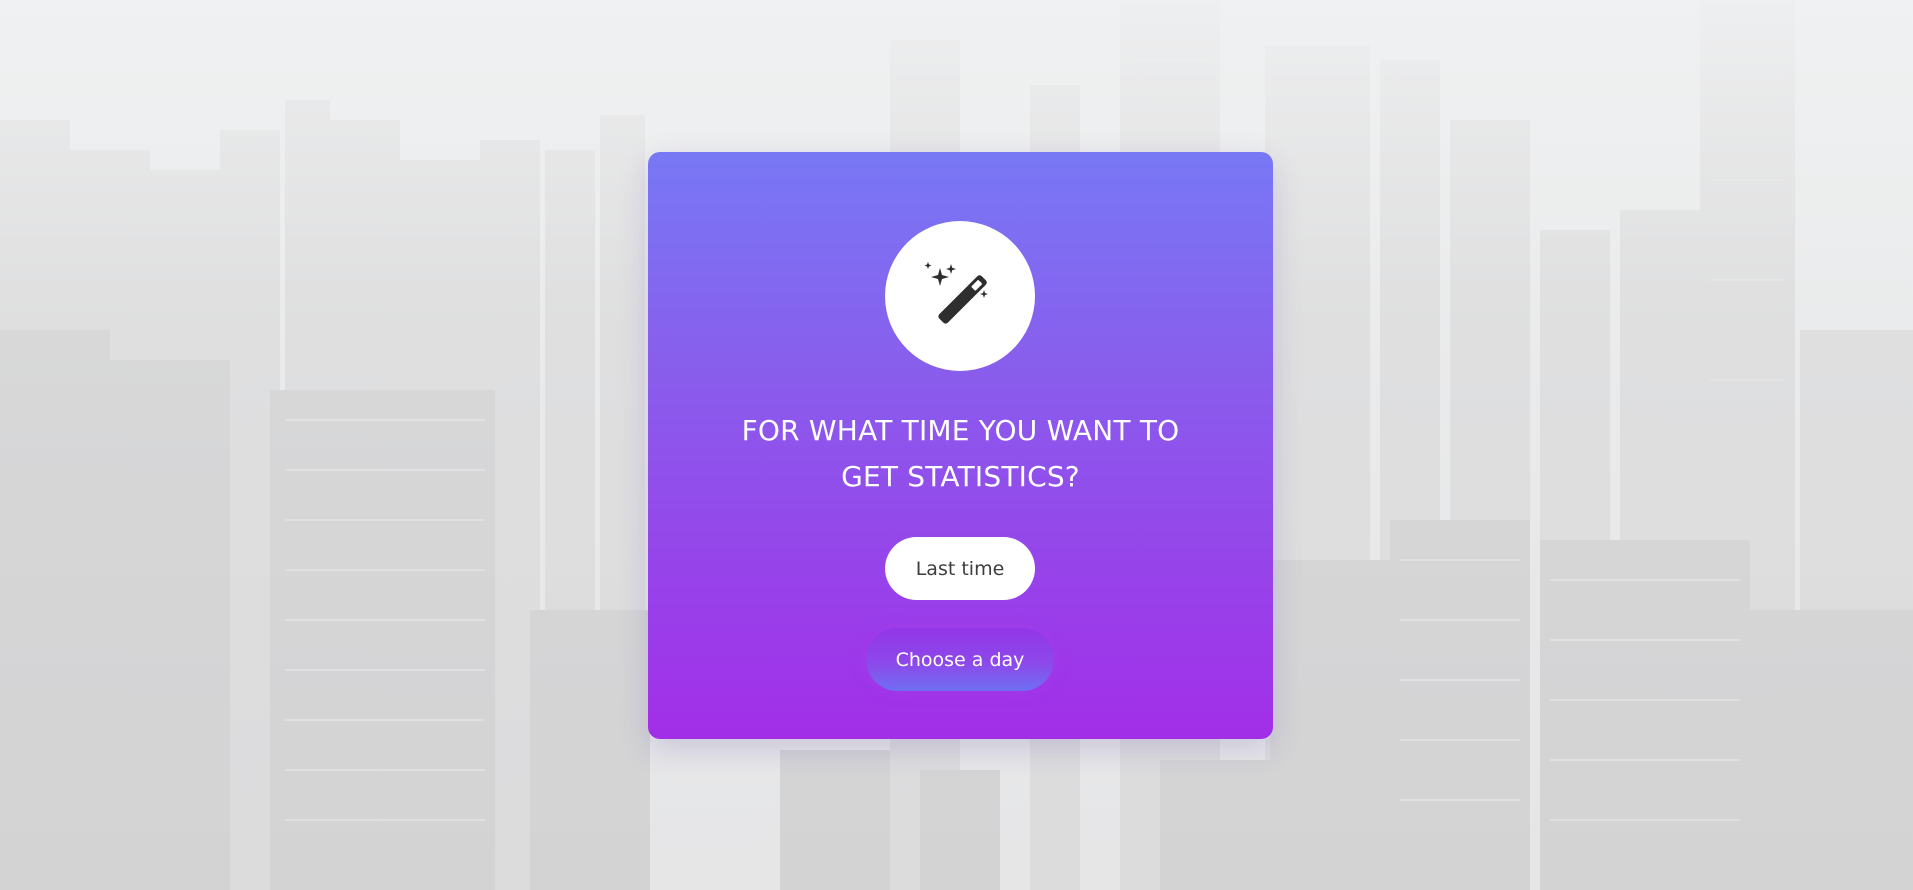  What do you see at coordinates (956, 293) in the screenshot?
I see `magic-wand-icon` at bounding box center [956, 293].